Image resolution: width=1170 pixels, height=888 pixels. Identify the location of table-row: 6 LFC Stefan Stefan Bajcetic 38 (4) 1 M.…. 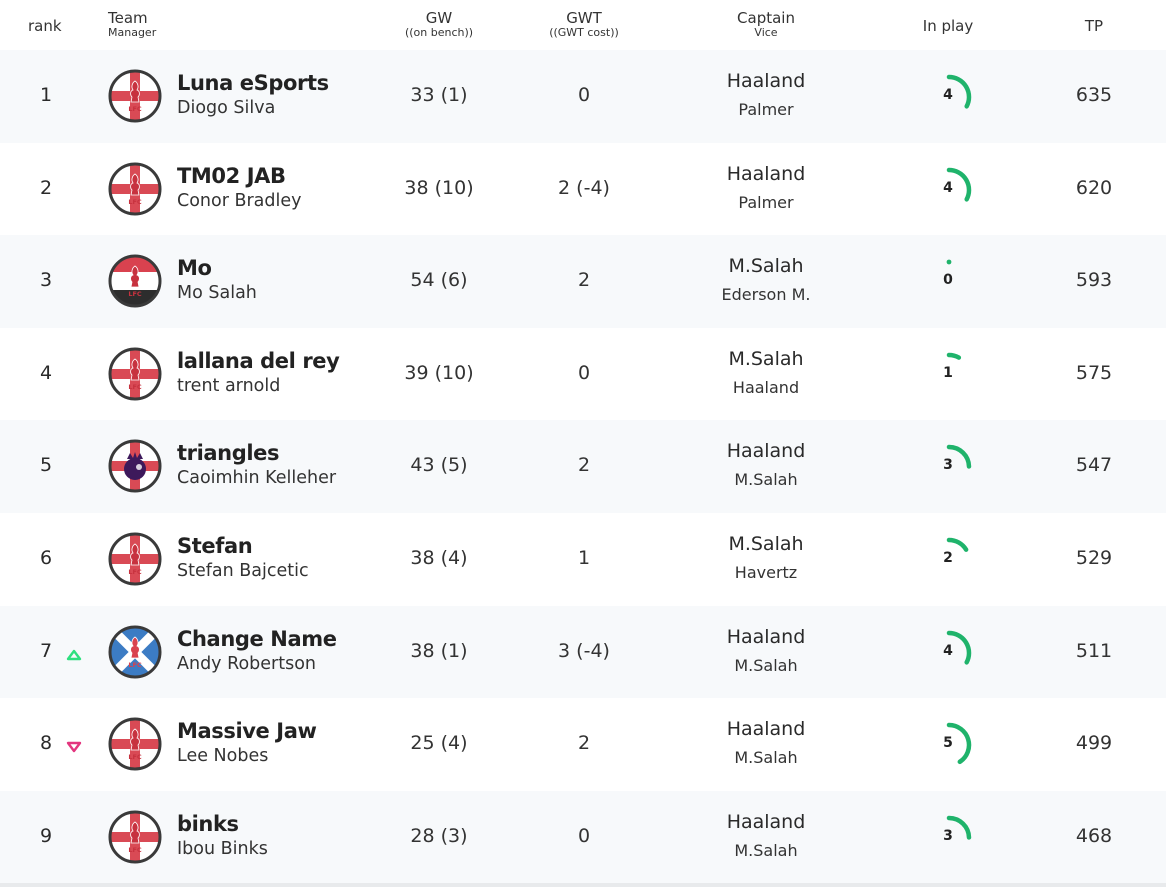
(583, 559).